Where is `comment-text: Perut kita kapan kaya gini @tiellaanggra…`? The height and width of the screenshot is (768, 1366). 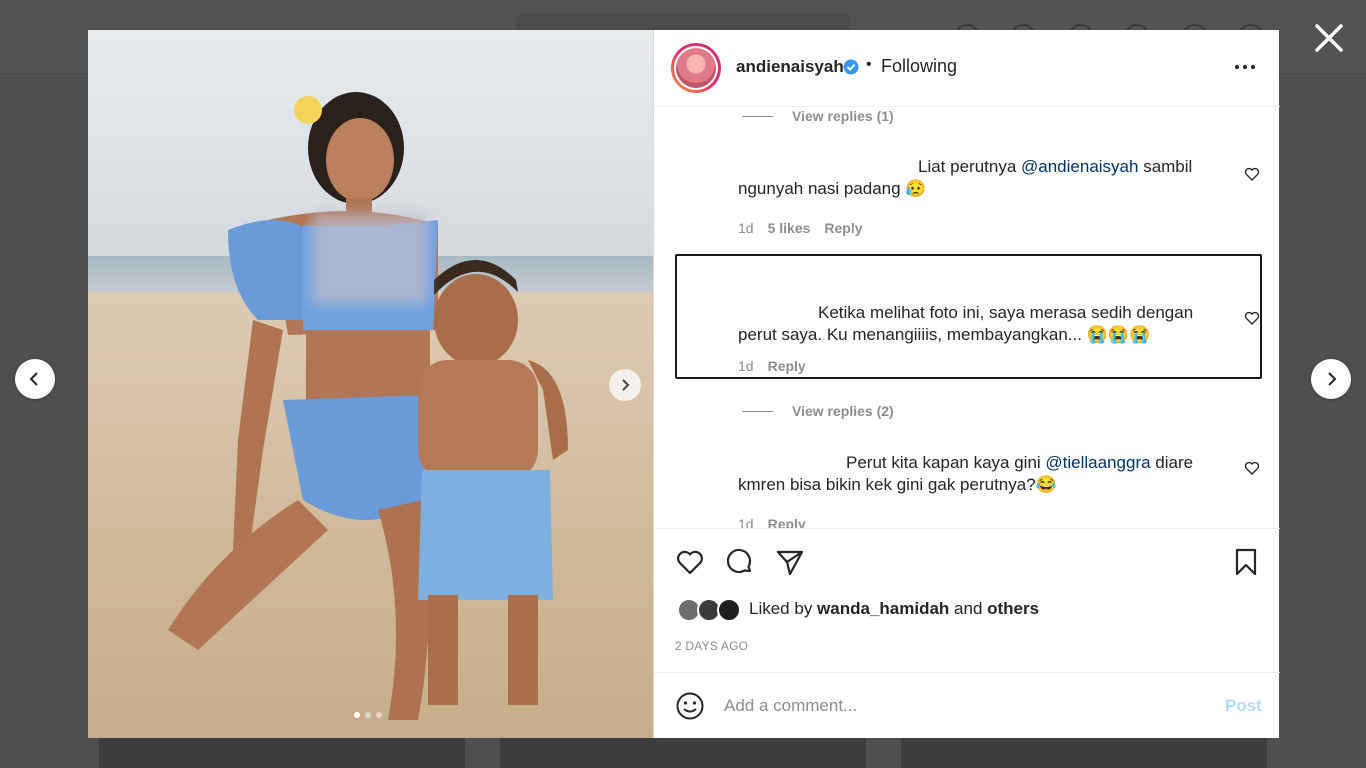
comment-text: Perut kita kapan kaya gini @tiellaanggra… is located at coordinates (966, 473).